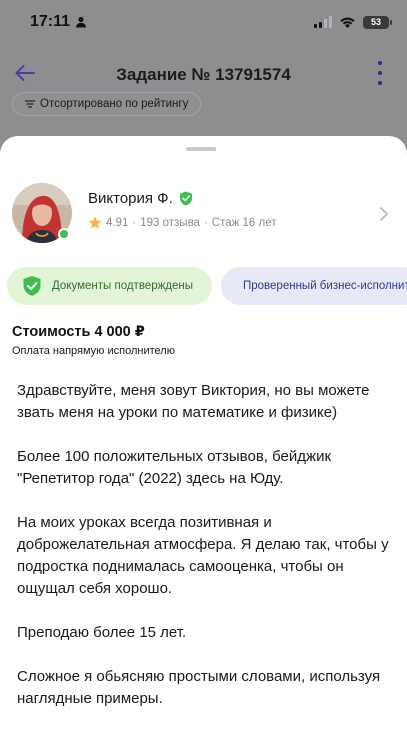 The height and width of the screenshot is (731, 407). Describe the element at coordinates (123, 286) in the screenshot. I see `documents-badge-label: Документы подтверждены` at that location.